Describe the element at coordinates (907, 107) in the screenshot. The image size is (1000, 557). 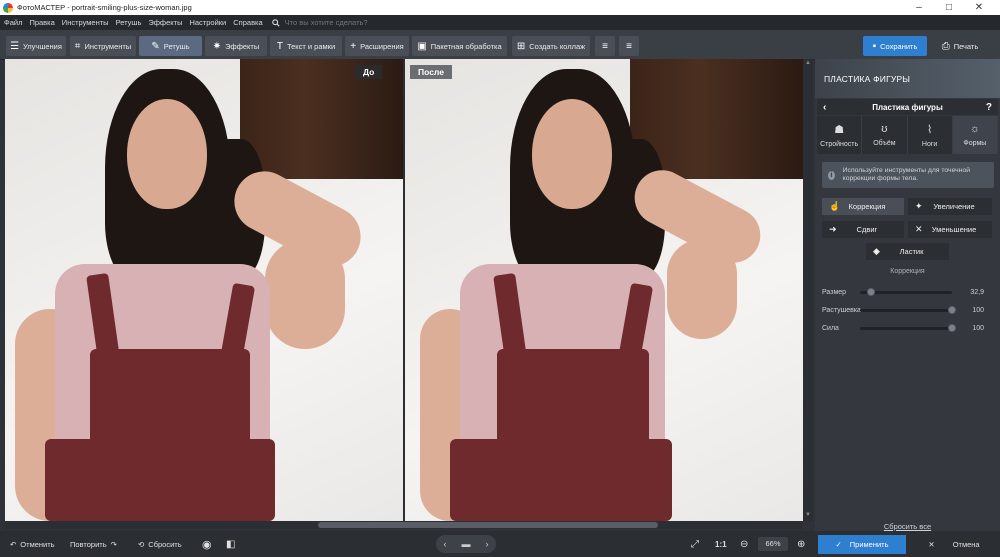
I see `panel-subheader-title: Пластика фигуры` at that location.